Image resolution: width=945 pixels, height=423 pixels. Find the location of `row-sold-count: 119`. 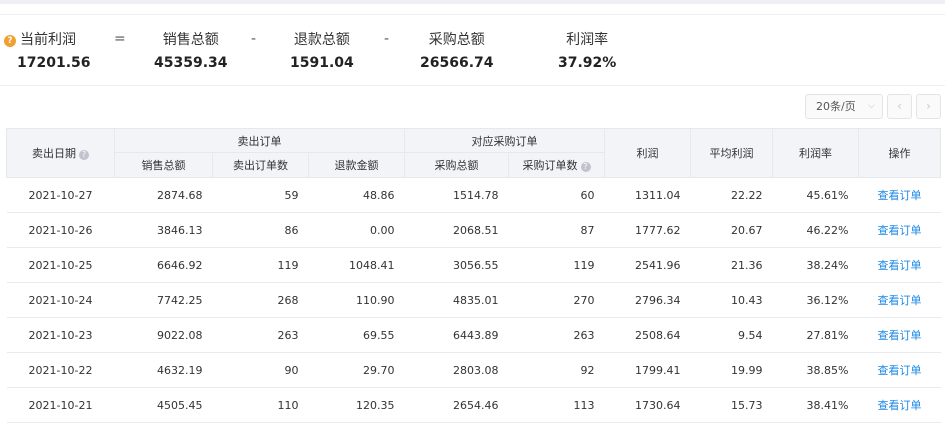

row-sold-count: 119 is located at coordinates (260, 265).